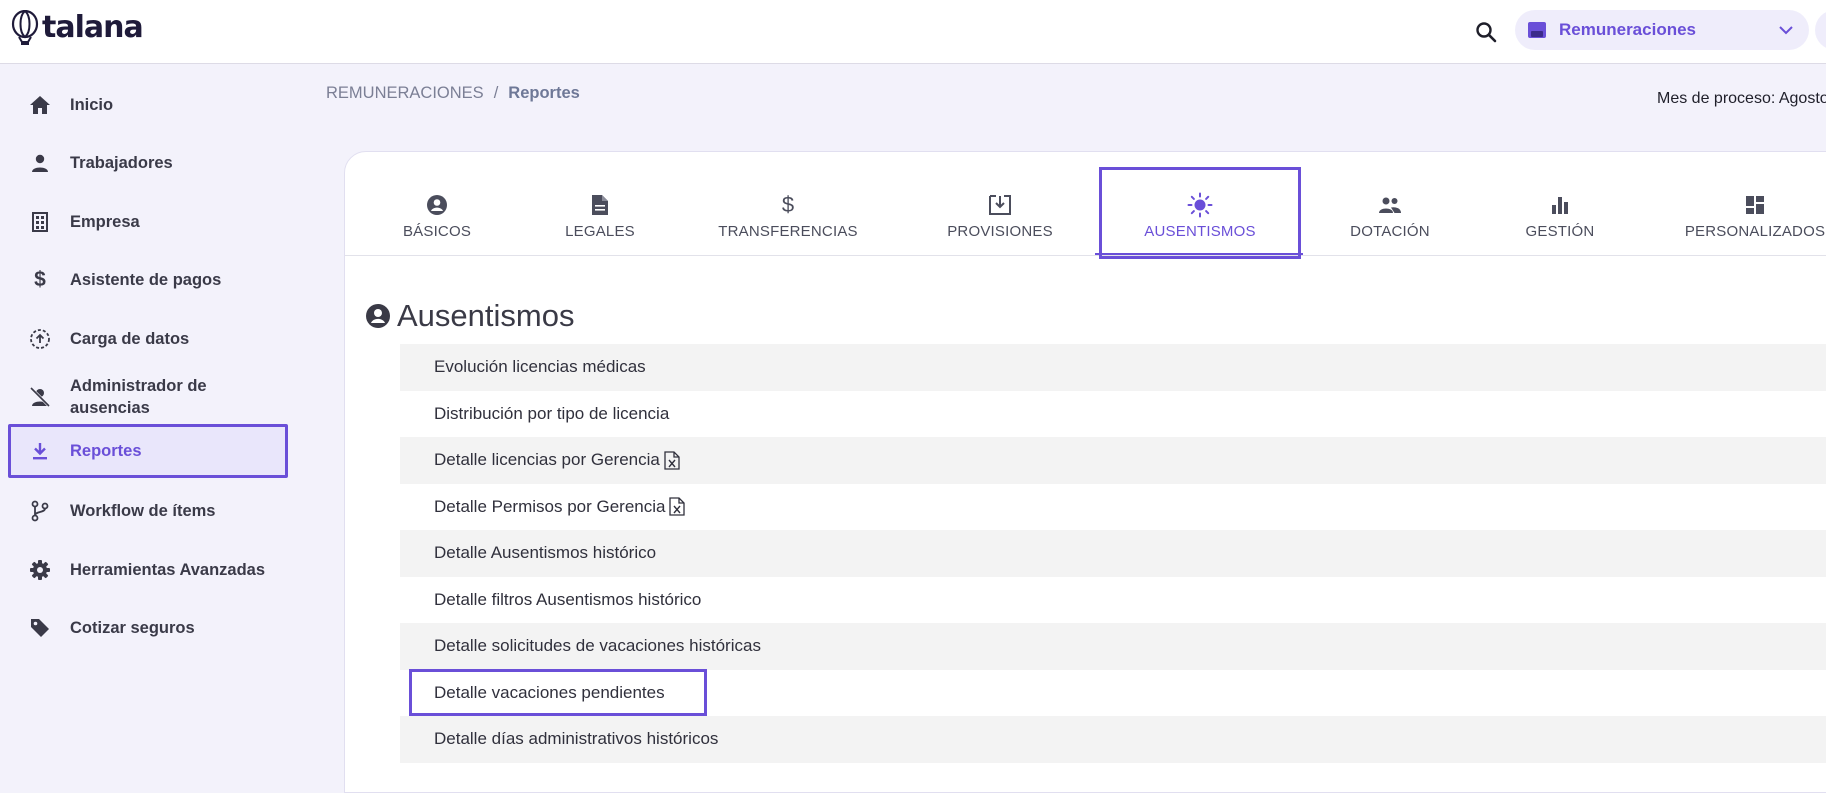  I want to click on module-label: Remuneraciones, so click(1627, 29).